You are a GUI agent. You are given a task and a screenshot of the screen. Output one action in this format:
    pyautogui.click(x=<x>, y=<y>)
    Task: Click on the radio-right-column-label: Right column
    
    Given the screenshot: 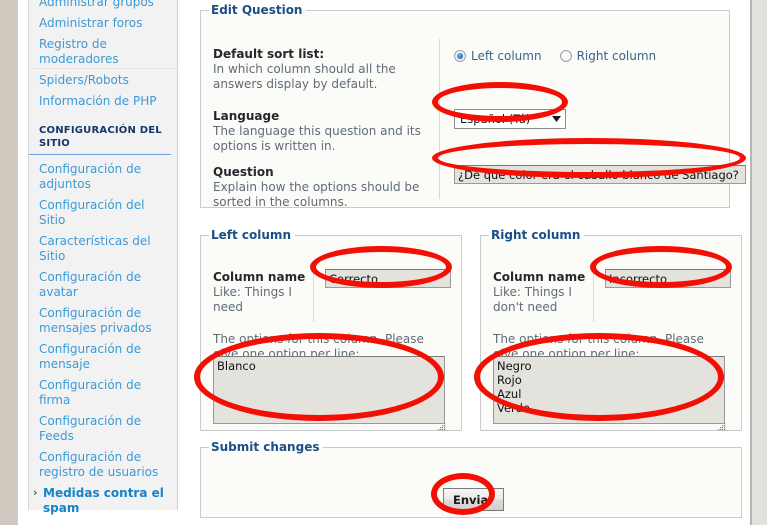 What is the action you would take?
    pyautogui.click(x=616, y=56)
    